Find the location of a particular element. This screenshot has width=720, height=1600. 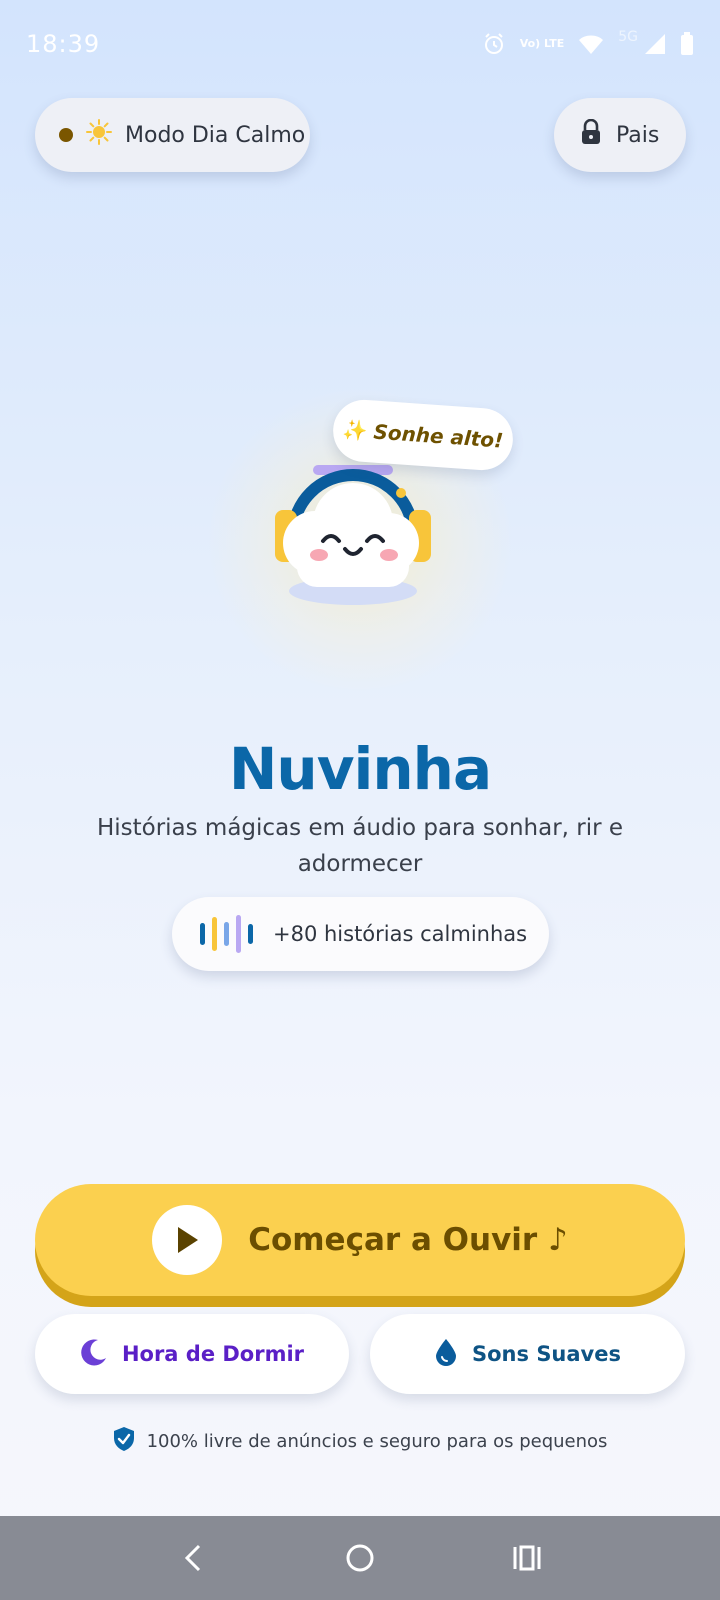

calm-mode-label: Modo Dia Calmo is located at coordinates (215, 135).